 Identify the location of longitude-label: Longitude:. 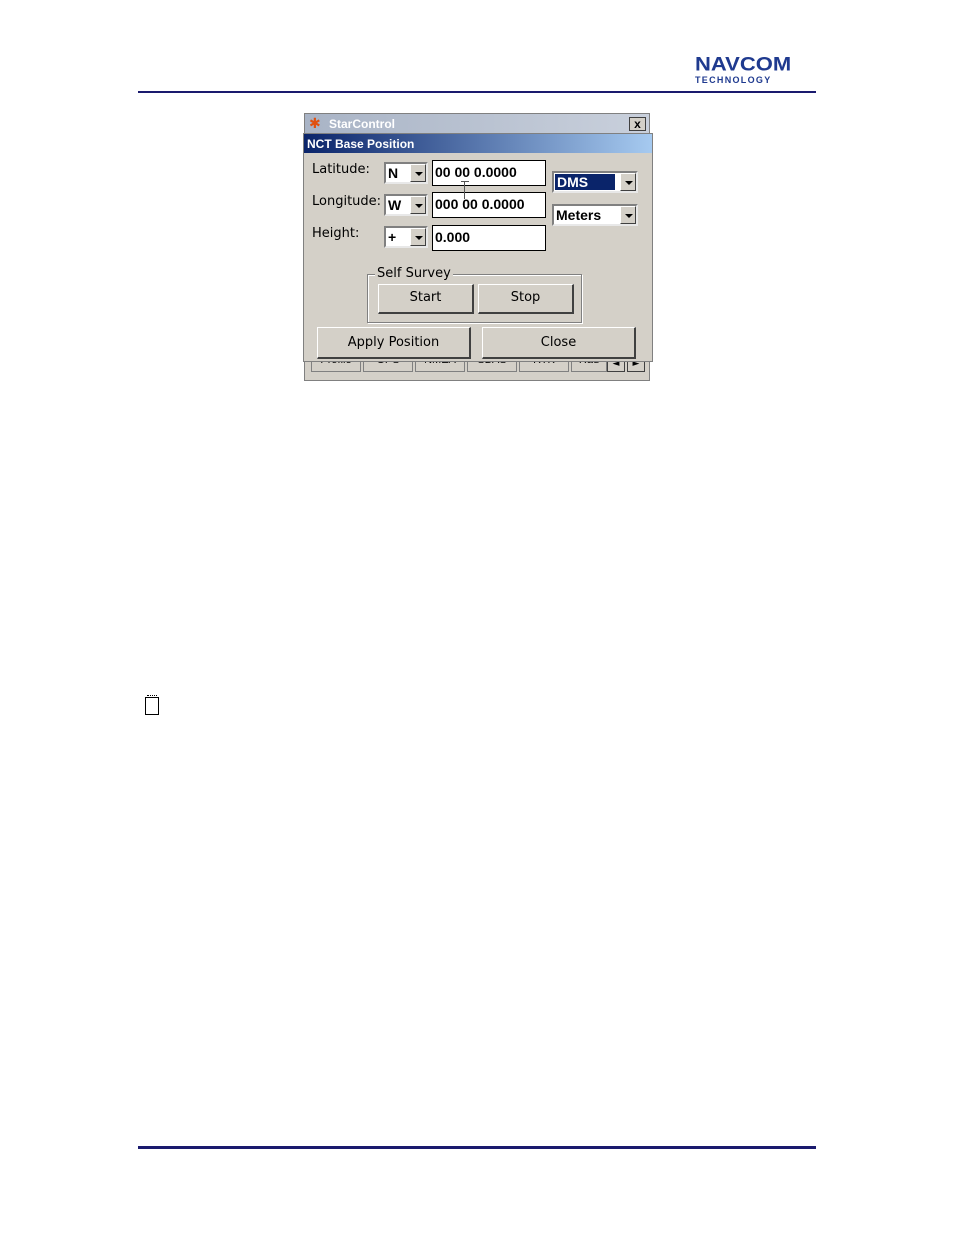
(347, 201).